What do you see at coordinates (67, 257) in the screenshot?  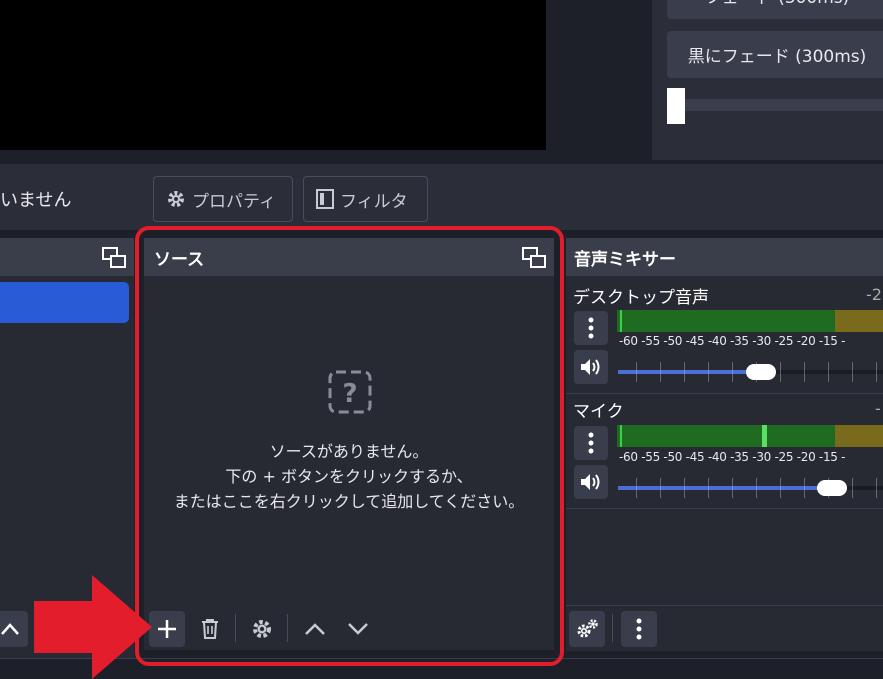 I see `scenes-dock-header` at bounding box center [67, 257].